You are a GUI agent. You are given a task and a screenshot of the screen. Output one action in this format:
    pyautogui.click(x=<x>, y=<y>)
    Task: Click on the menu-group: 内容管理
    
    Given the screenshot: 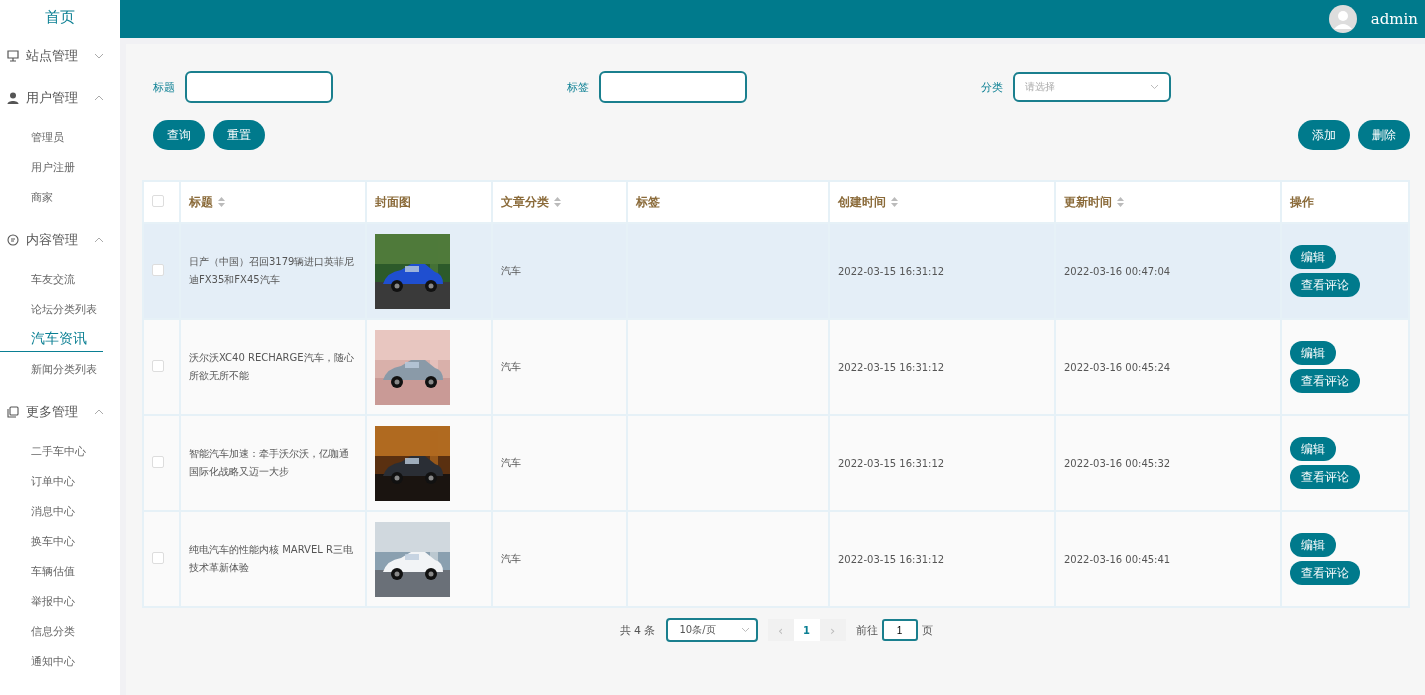 What is the action you would take?
    pyautogui.click(x=60, y=240)
    